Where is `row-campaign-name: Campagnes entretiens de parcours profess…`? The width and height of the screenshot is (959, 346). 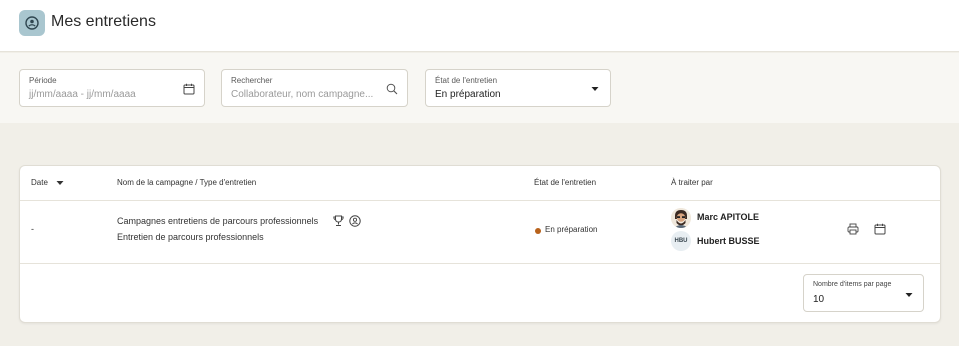 row-campaign-name: Campagnes entretiens de parcours profess… is located at coordinates (218, 221).